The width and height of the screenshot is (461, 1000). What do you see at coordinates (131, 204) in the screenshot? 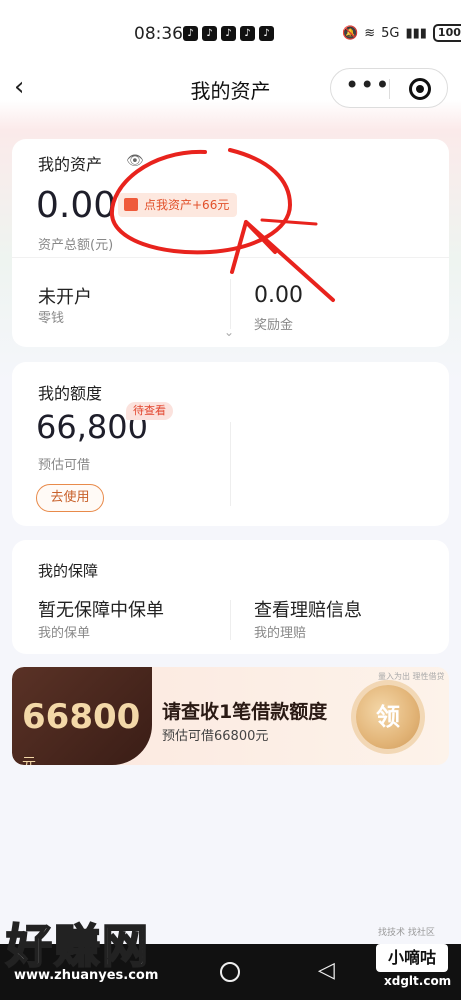
I see `gift-icon` at bounding box center [131, 204].